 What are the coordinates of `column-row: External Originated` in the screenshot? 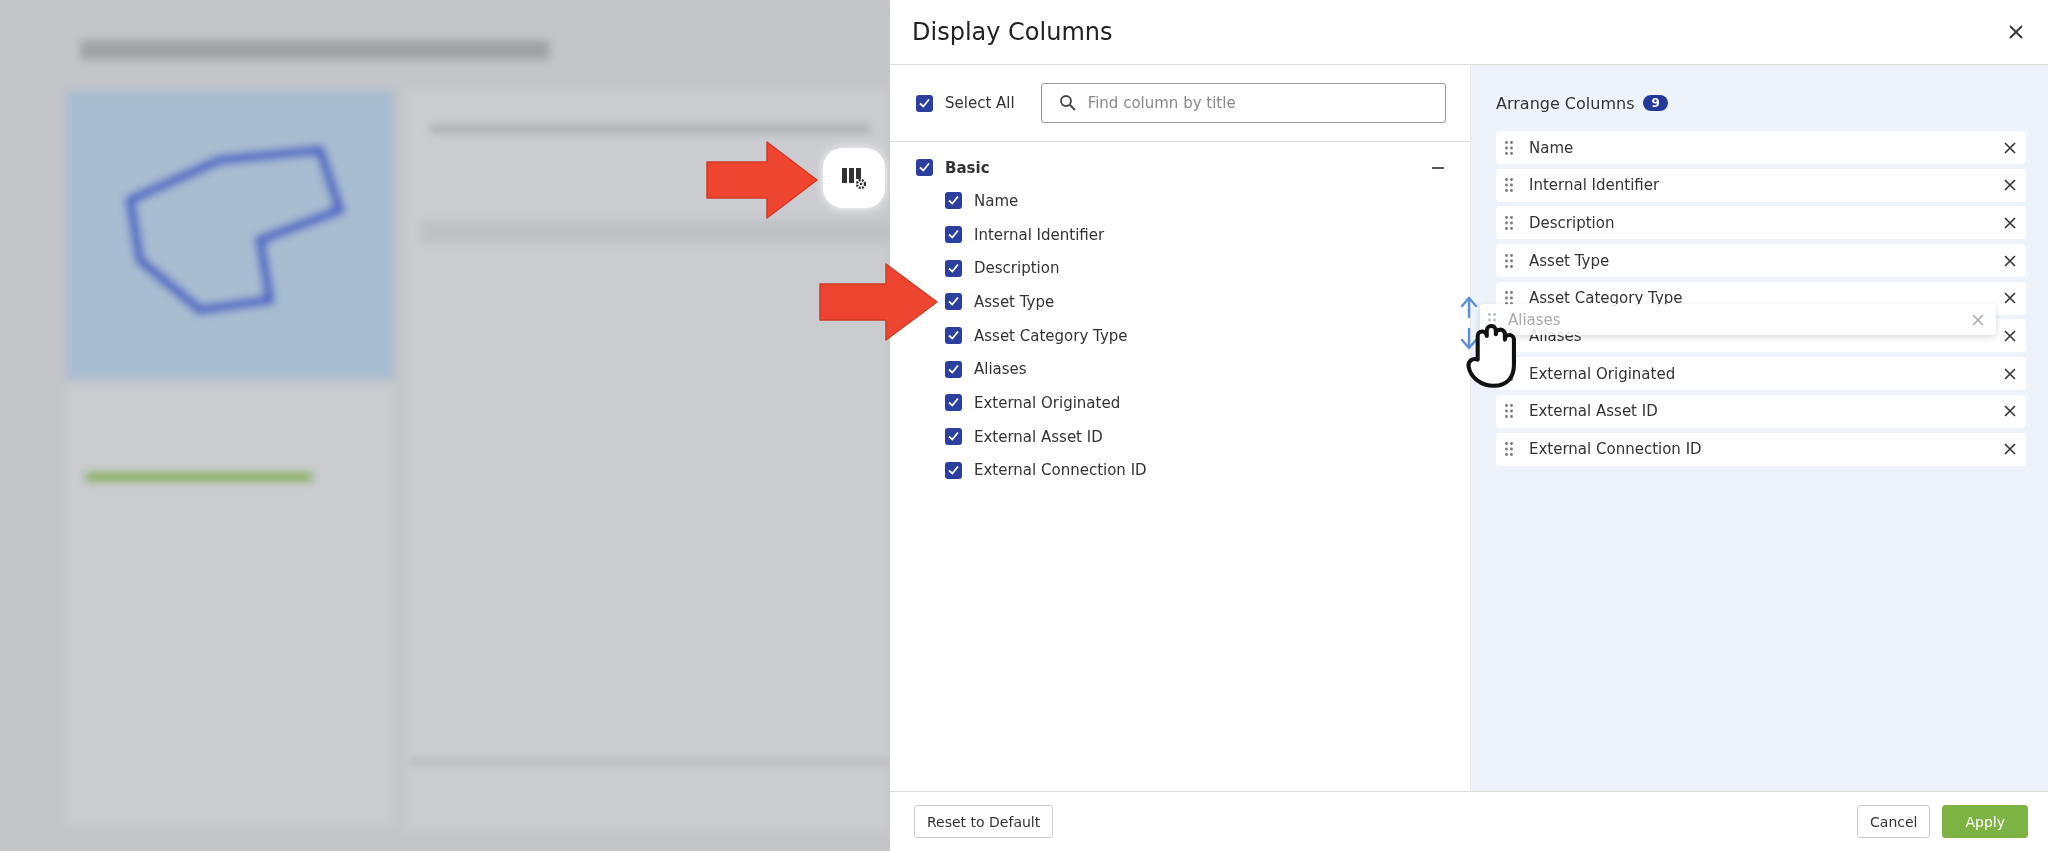 It's located at (1761, 374).